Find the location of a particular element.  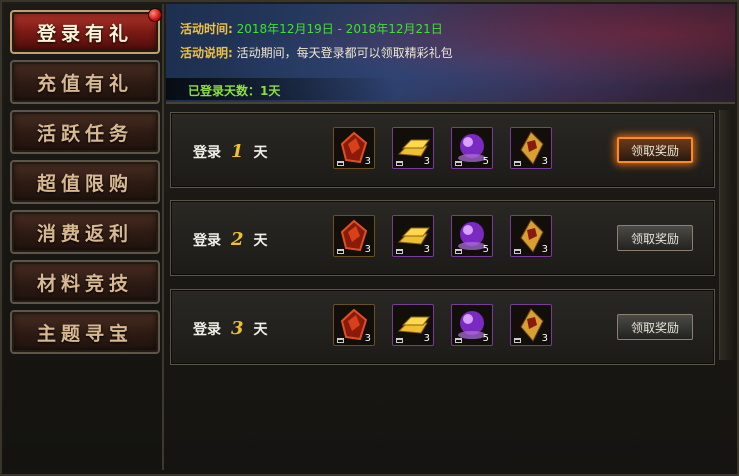

event-time-line: 活动时间: 2018年12月19日 - 2018年12月21日 is located at coordinates (311, 28).